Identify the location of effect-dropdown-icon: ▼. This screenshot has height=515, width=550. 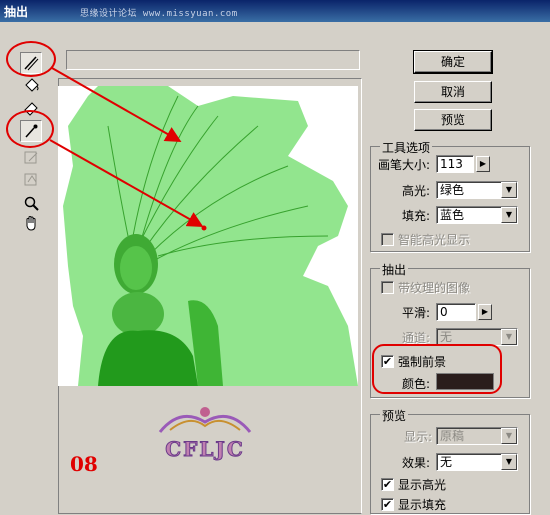
(509, 462).